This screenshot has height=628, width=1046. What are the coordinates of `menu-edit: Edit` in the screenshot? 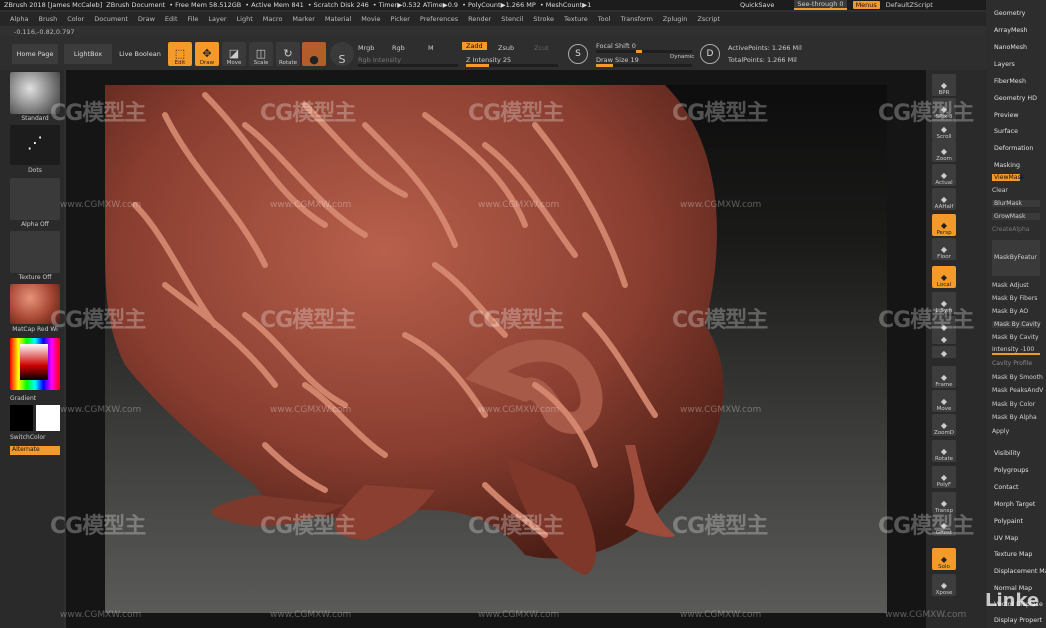 It's located at (171, 19).